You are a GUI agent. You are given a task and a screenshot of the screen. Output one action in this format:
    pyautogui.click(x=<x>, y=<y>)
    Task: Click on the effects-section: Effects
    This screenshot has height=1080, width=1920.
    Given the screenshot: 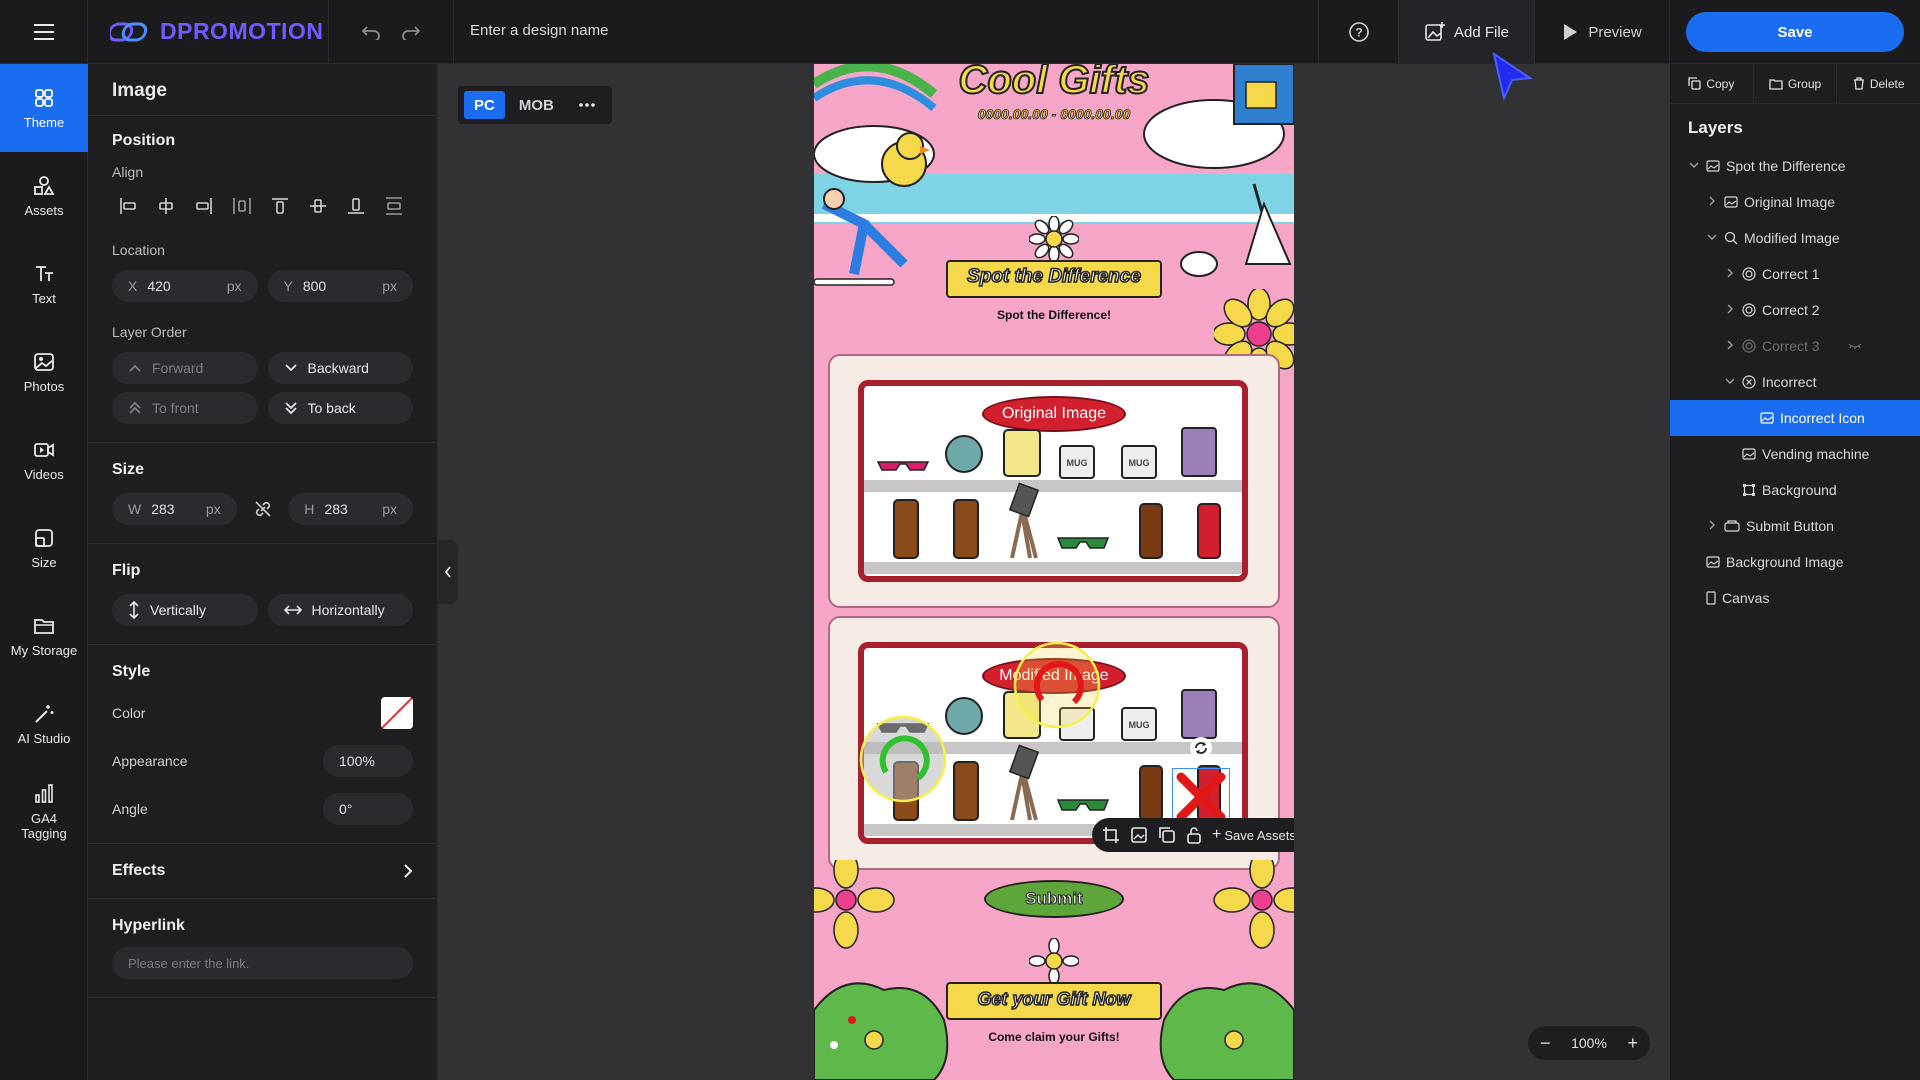 What is the action you would take?
    pyautogui.click(x=262, y=871)
    